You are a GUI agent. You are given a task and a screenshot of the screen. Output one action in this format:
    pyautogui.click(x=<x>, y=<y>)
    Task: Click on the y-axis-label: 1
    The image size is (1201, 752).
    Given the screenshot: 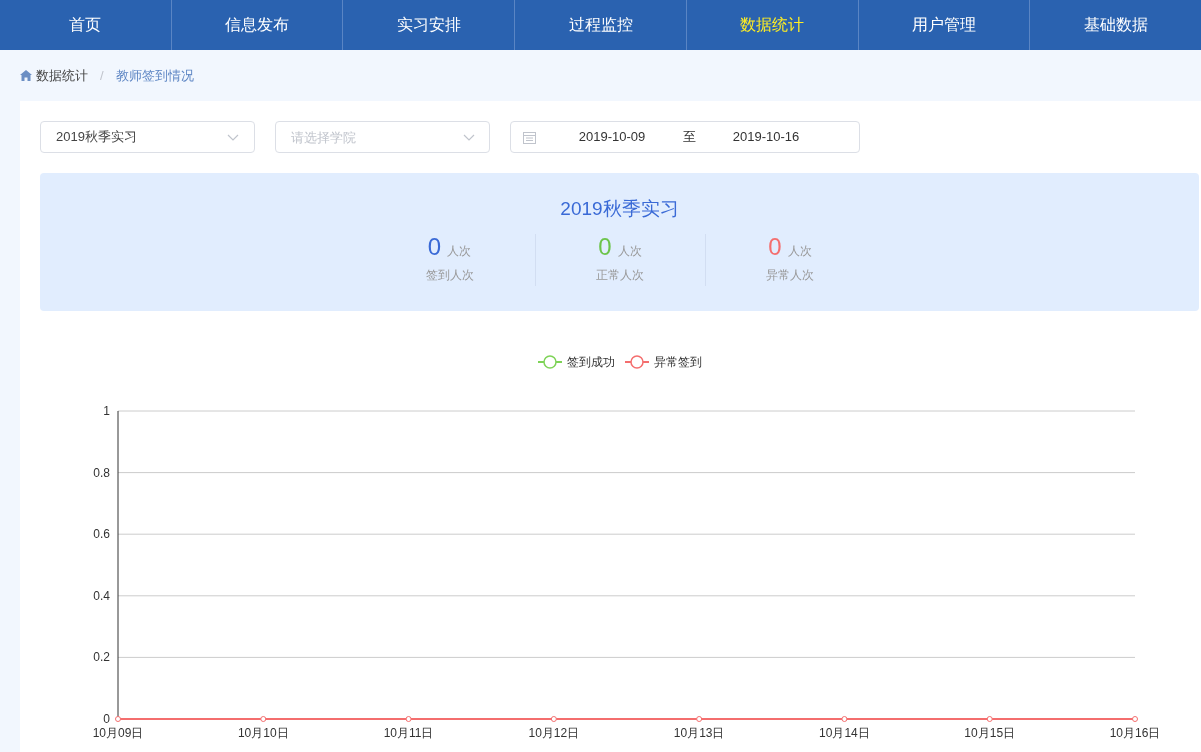 What is the action you would take?
    pyautogui.click(x=106, y=411)
    